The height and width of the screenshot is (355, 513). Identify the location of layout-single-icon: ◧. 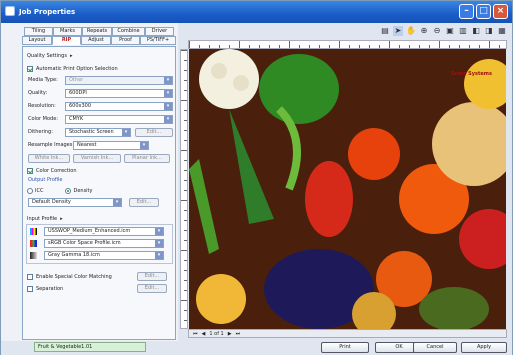
(476, 31).